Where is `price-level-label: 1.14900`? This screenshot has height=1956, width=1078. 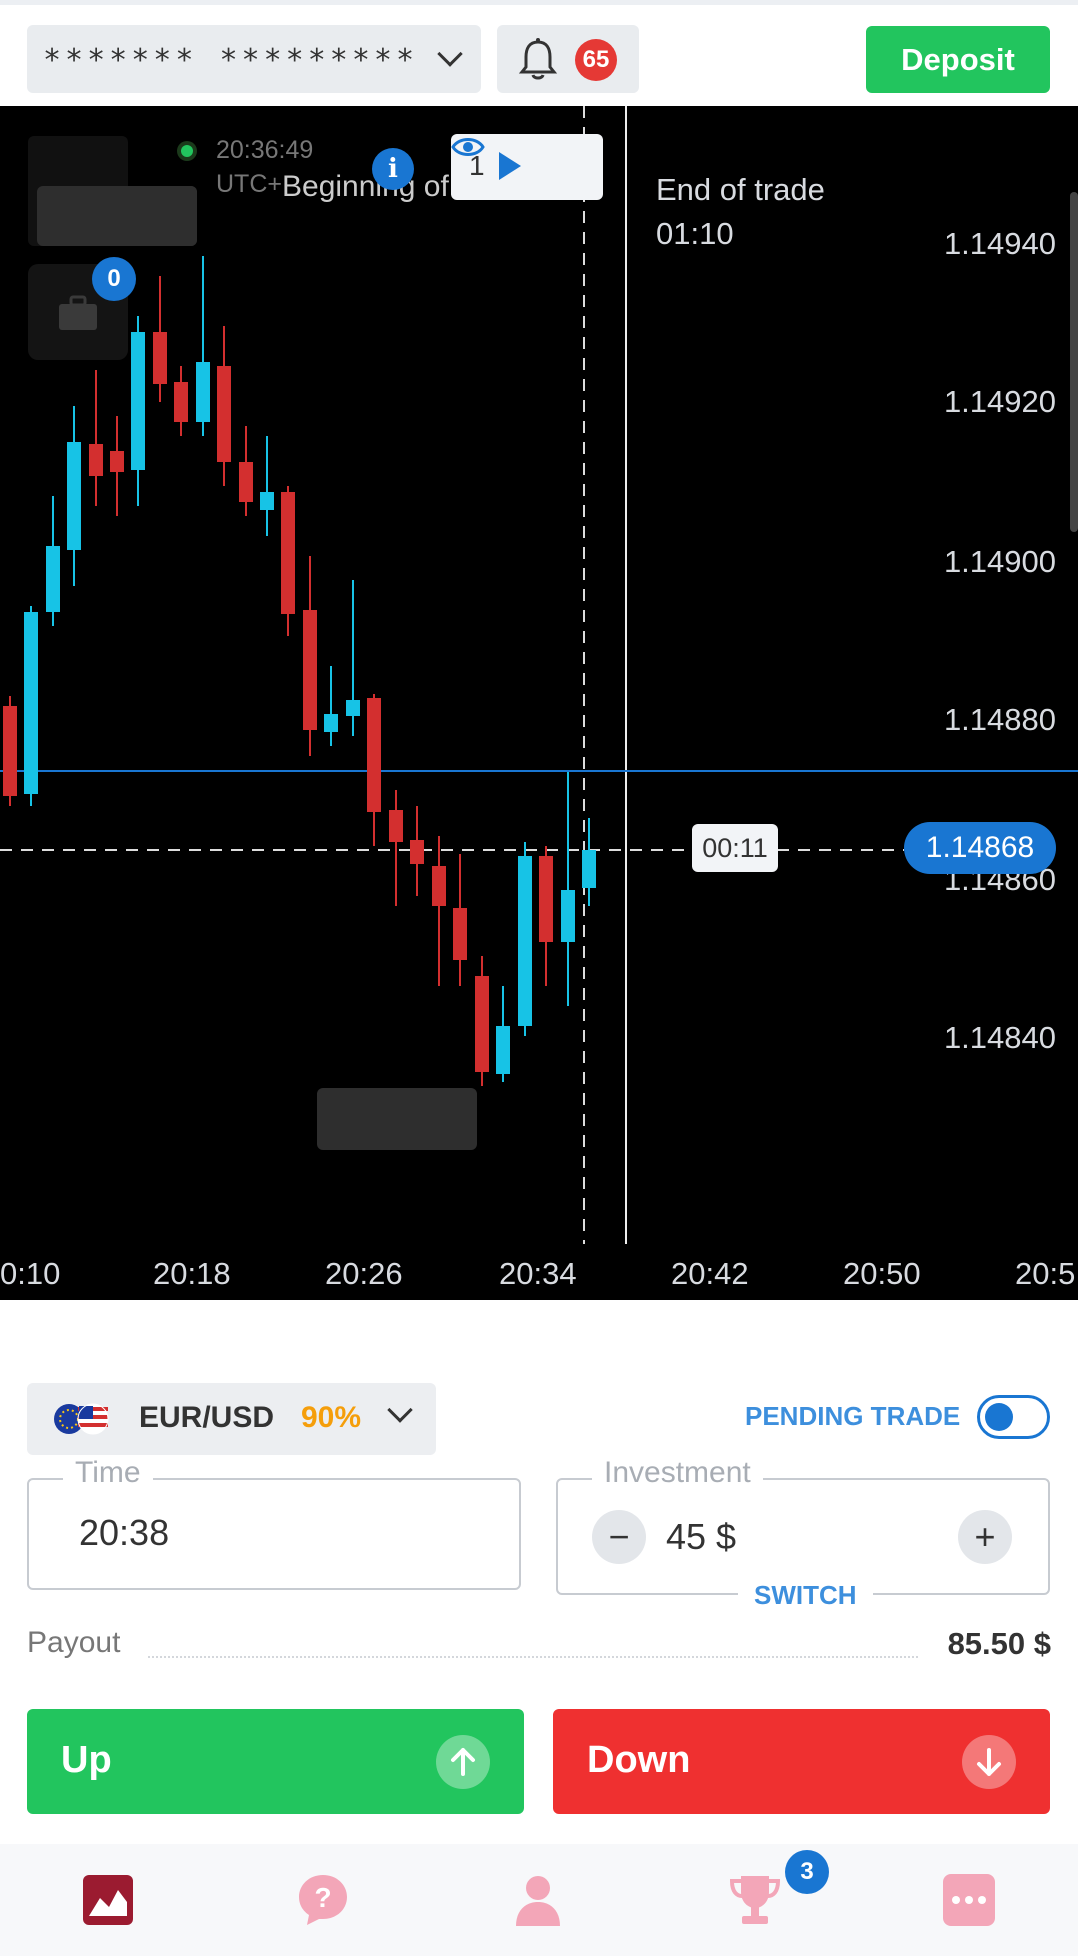
price-level-label: 1.14900 is located at coordinates (999, 561).